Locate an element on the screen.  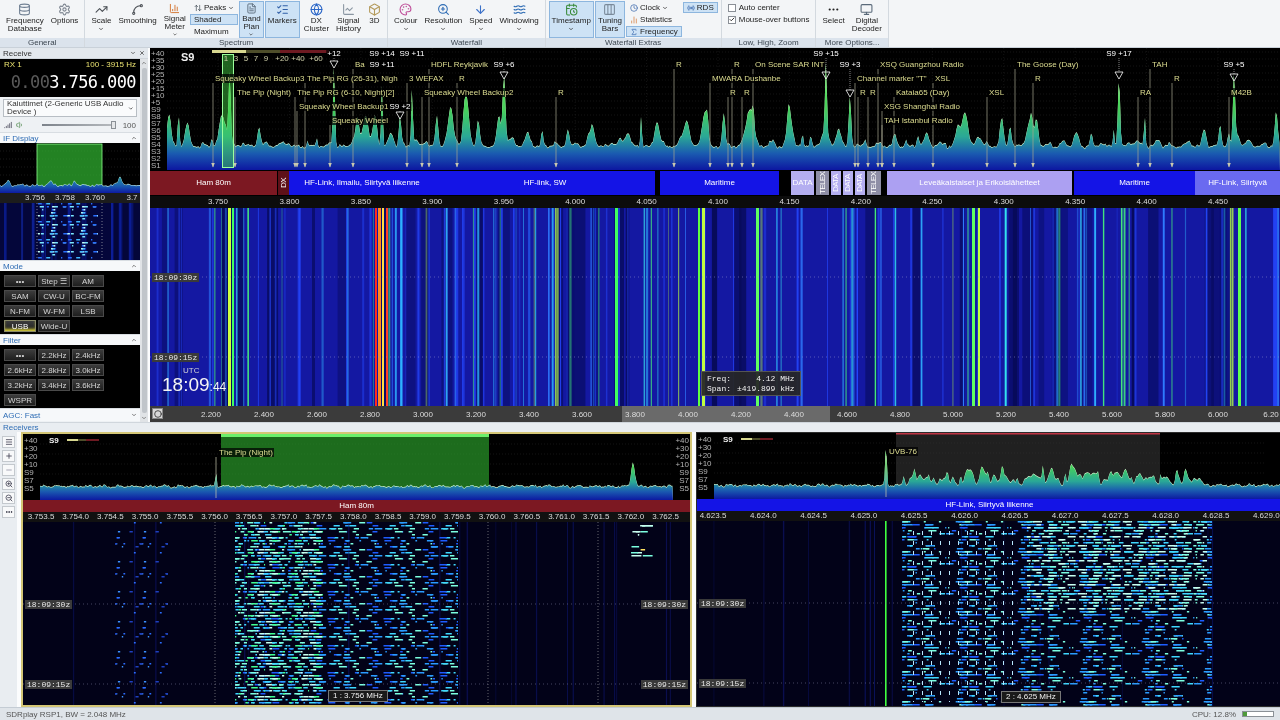
toolbar-button: Clock is located at coordinates (654, 7).